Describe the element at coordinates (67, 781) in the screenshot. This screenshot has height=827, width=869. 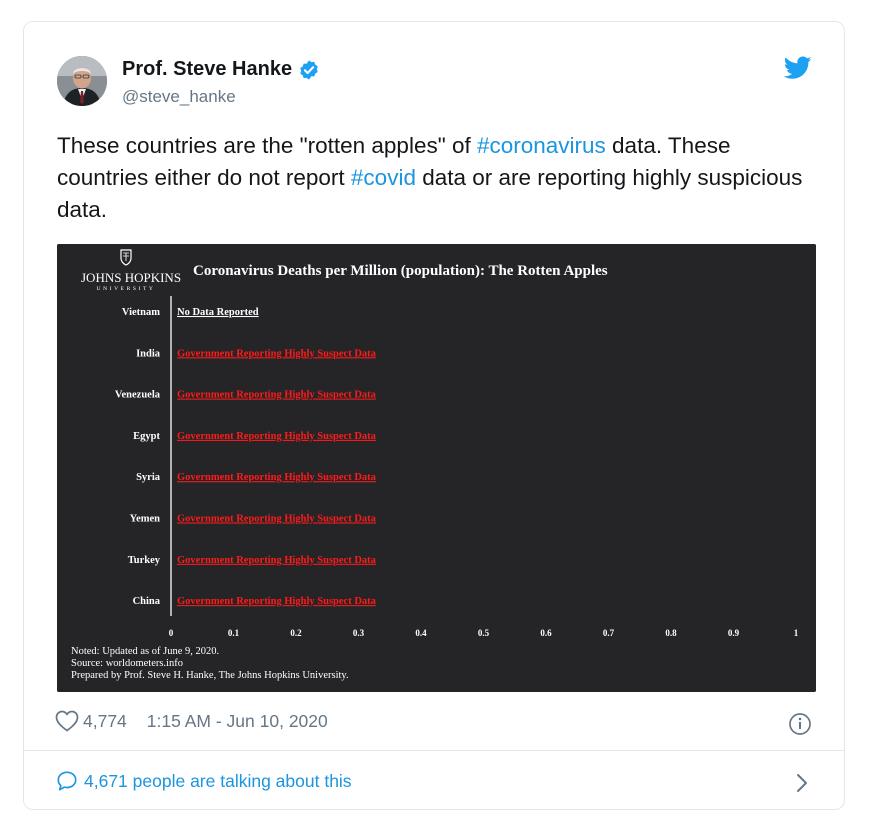
I see `comment-bubble-icon` at that location.